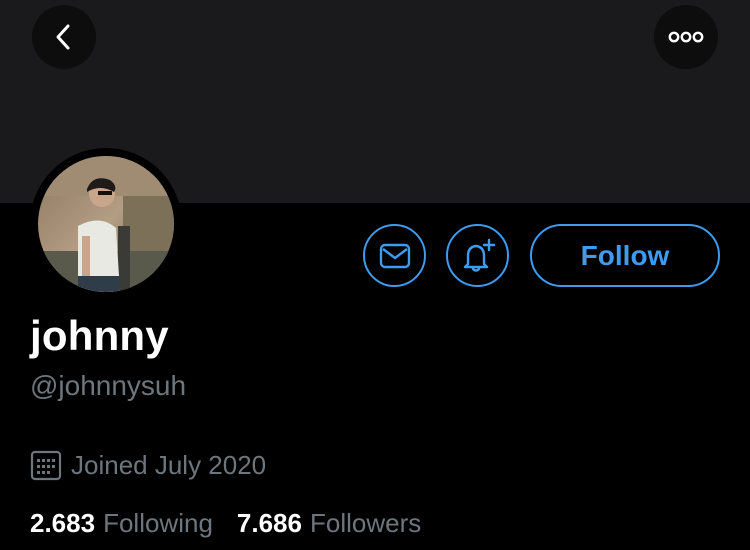 The height and width of the screenshot is (550, 750). I want to click on back-button, so click(64, 37).